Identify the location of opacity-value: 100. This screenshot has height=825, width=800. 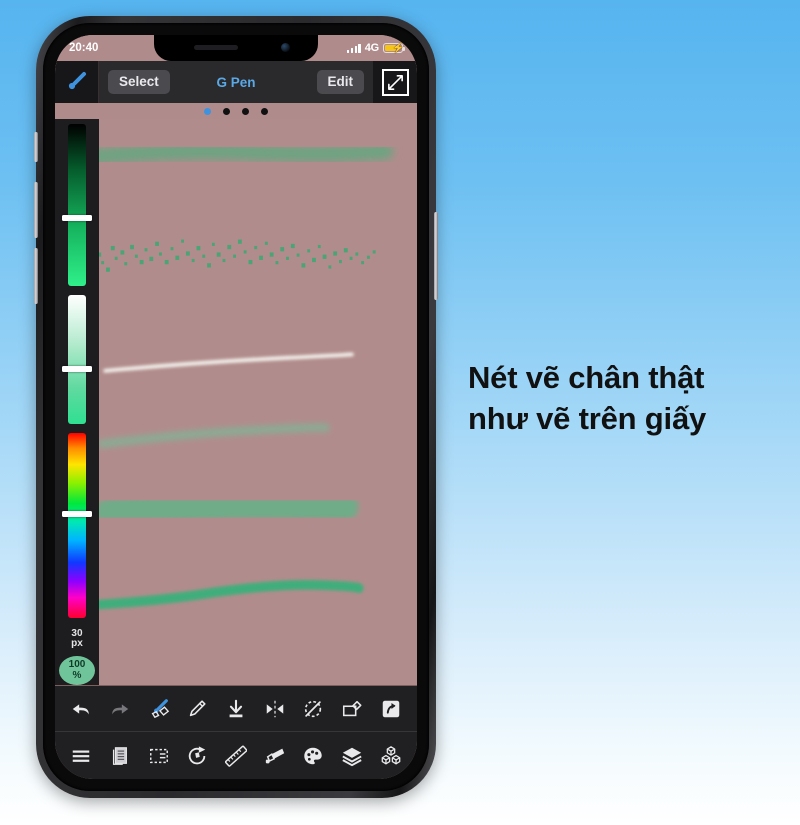
(77, 665).